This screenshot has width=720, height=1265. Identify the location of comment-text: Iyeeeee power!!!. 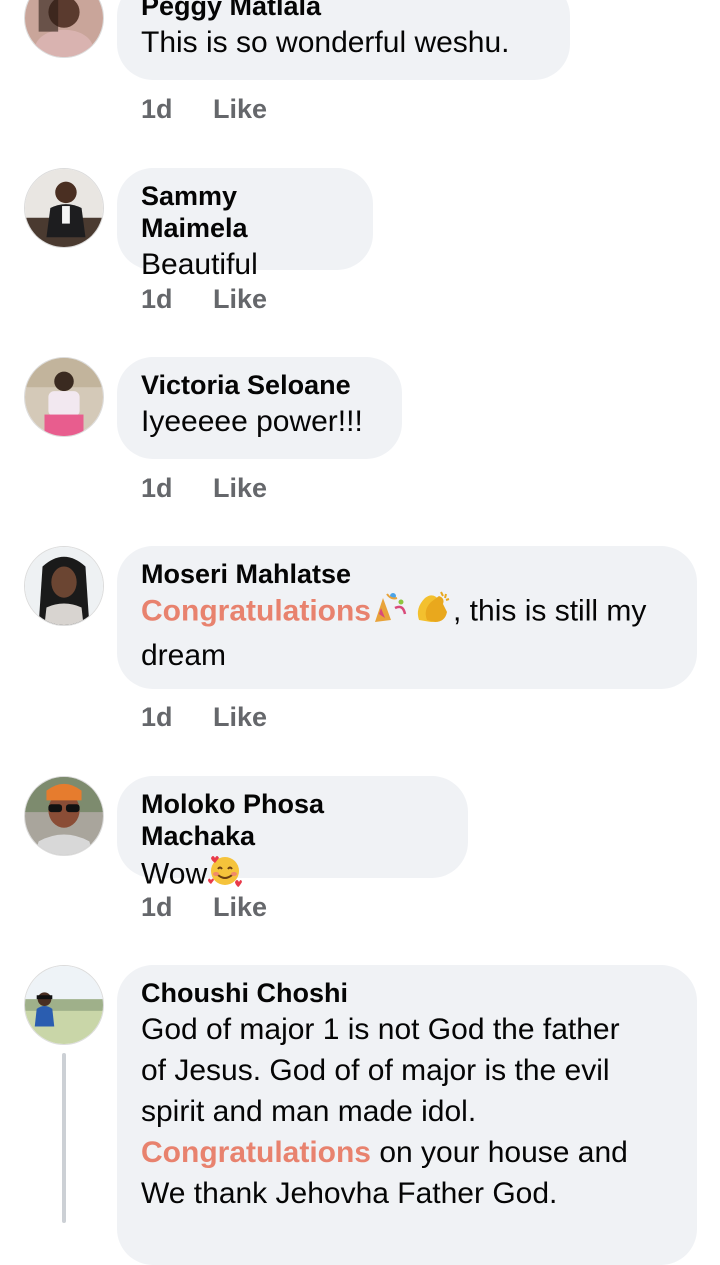
(252, 421).